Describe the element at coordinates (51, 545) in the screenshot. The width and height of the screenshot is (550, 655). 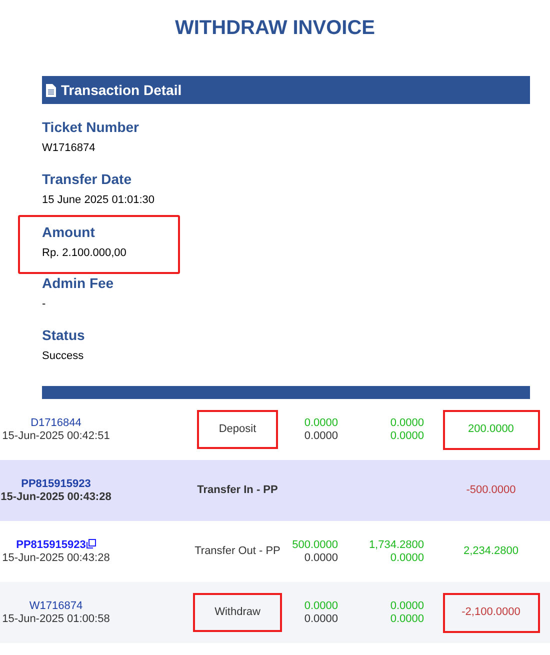
I see `ticket-link: PP815915923` at that location.